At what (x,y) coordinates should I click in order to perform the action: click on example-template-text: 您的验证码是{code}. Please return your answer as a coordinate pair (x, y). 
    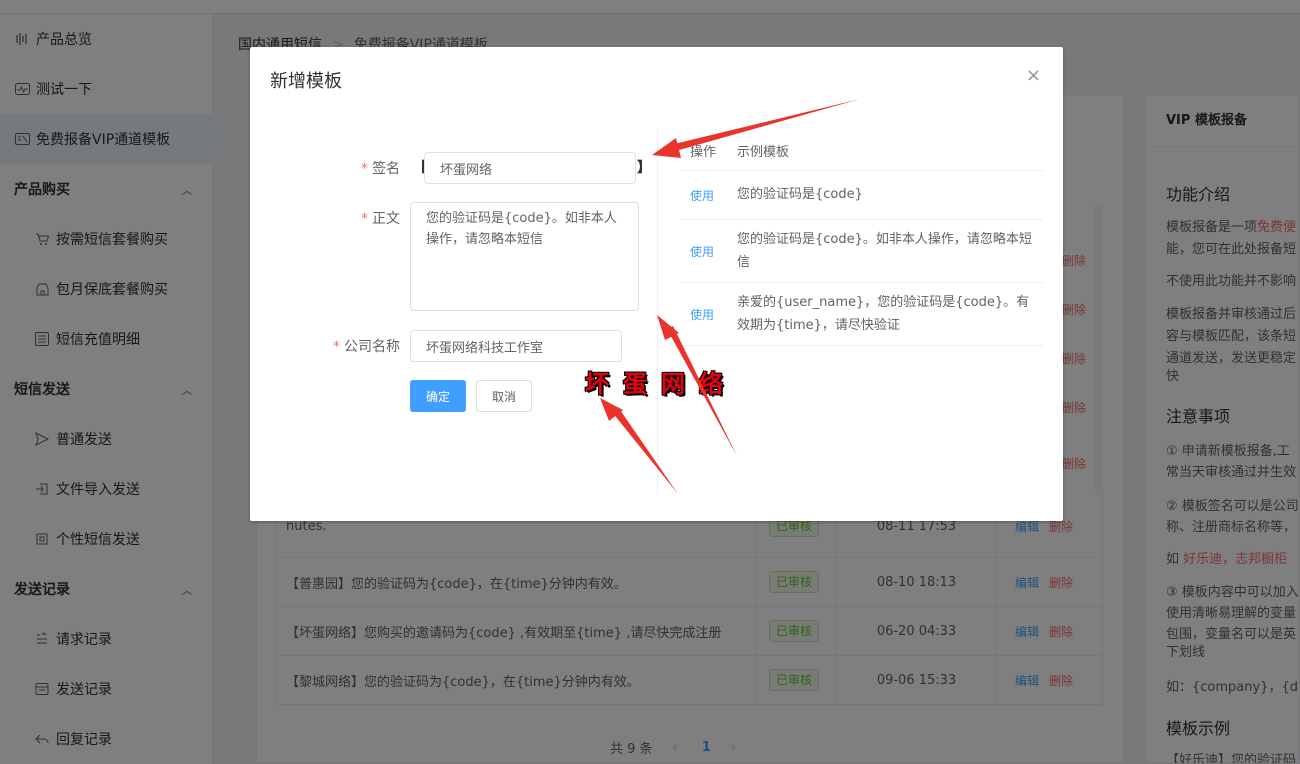
    Looking at the image, I should click on (800, 194).